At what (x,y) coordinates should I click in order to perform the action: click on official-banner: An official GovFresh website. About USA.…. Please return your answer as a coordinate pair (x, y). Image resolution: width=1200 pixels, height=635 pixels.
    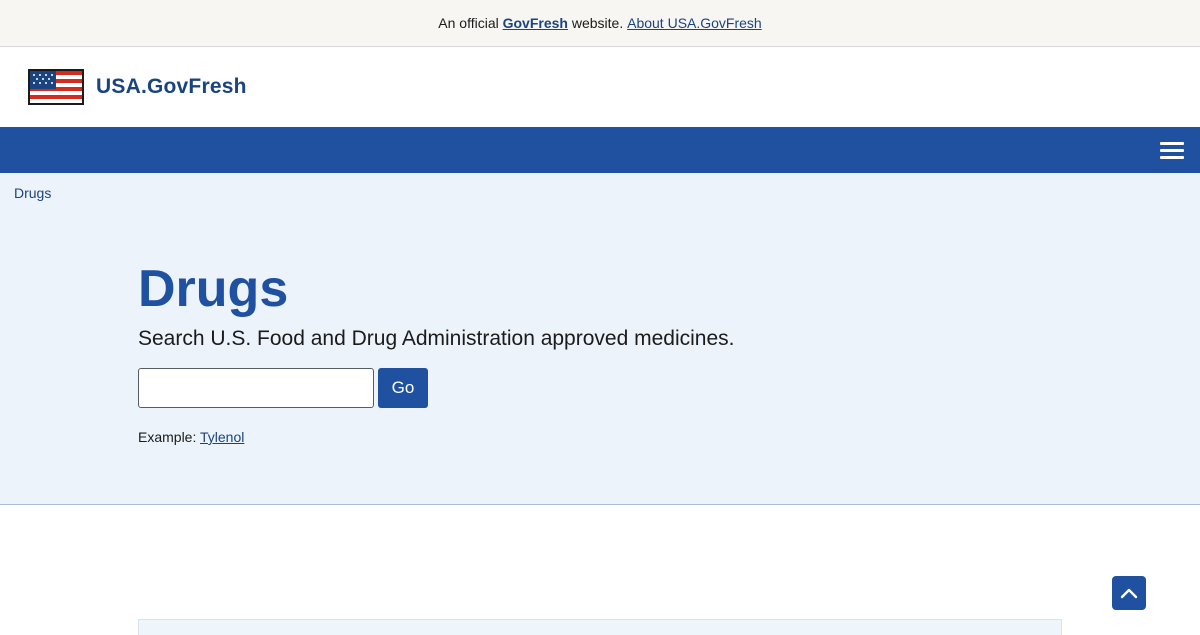
    Looking at the image, I should click on (600, 23).